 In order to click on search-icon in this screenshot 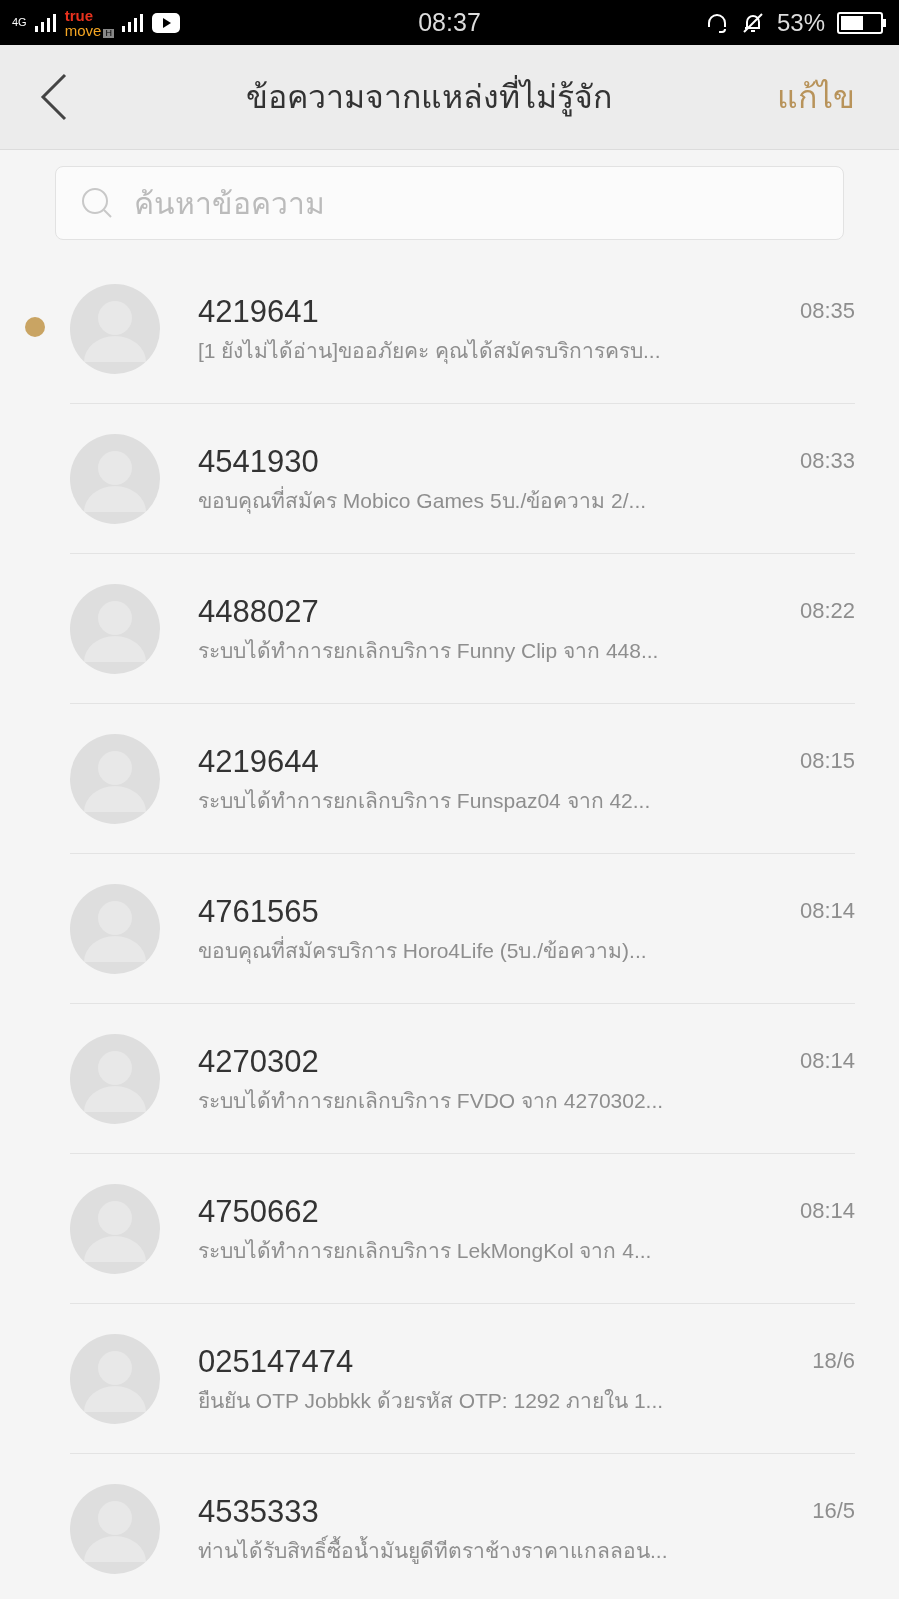, I will do `click(97, 203)`.